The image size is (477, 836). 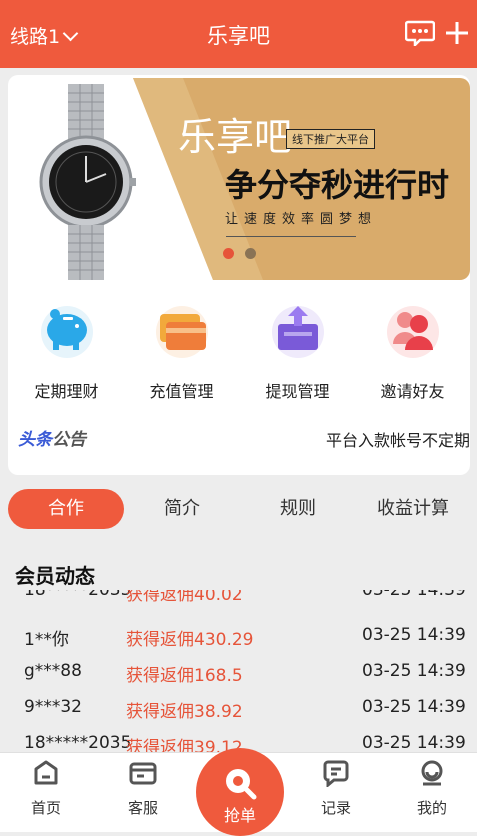 I want to click on watch-image, so click(x=87, y=182).